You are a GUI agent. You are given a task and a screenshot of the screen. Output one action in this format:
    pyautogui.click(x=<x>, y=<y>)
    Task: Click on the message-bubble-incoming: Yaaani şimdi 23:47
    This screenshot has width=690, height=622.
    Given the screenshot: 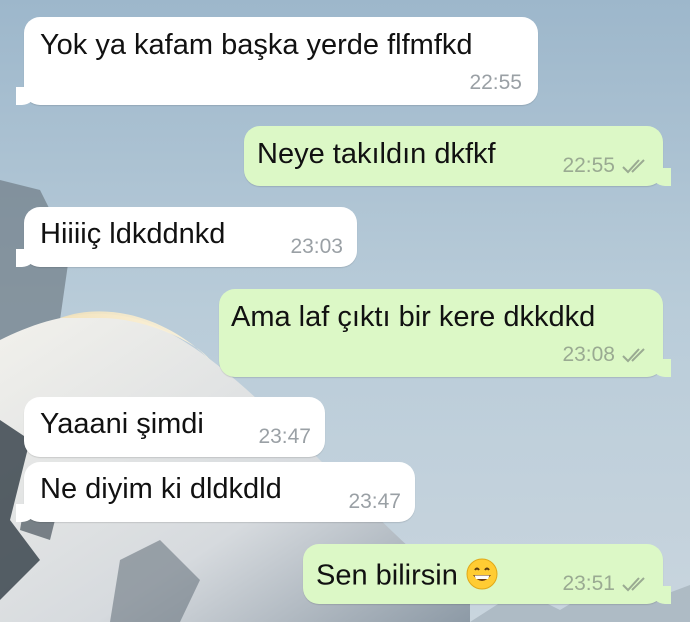 What is the action you would take?
    pyautogui.click(x=174, y=427)
    